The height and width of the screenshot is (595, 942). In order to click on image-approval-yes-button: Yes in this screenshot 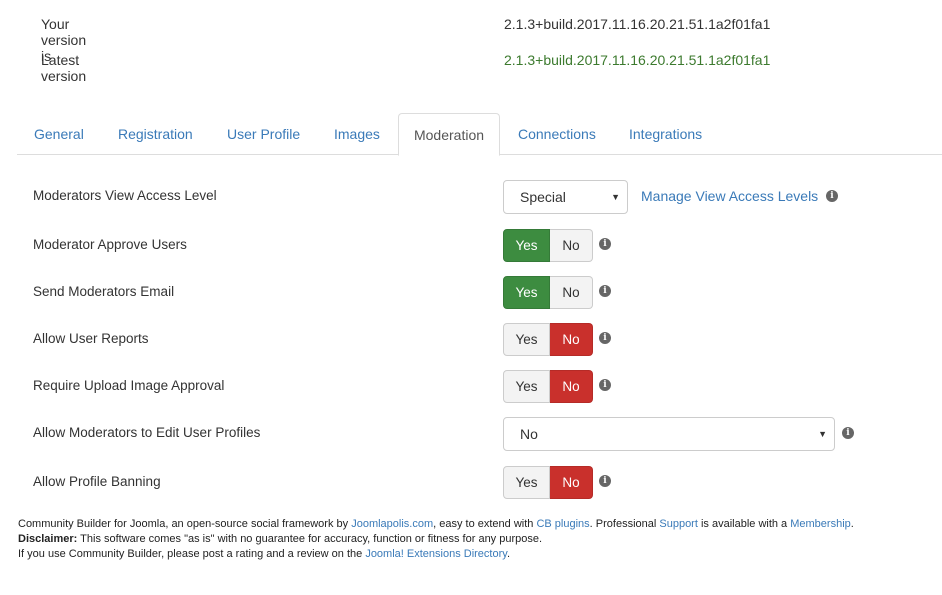, I will do `click(526, 386)`.